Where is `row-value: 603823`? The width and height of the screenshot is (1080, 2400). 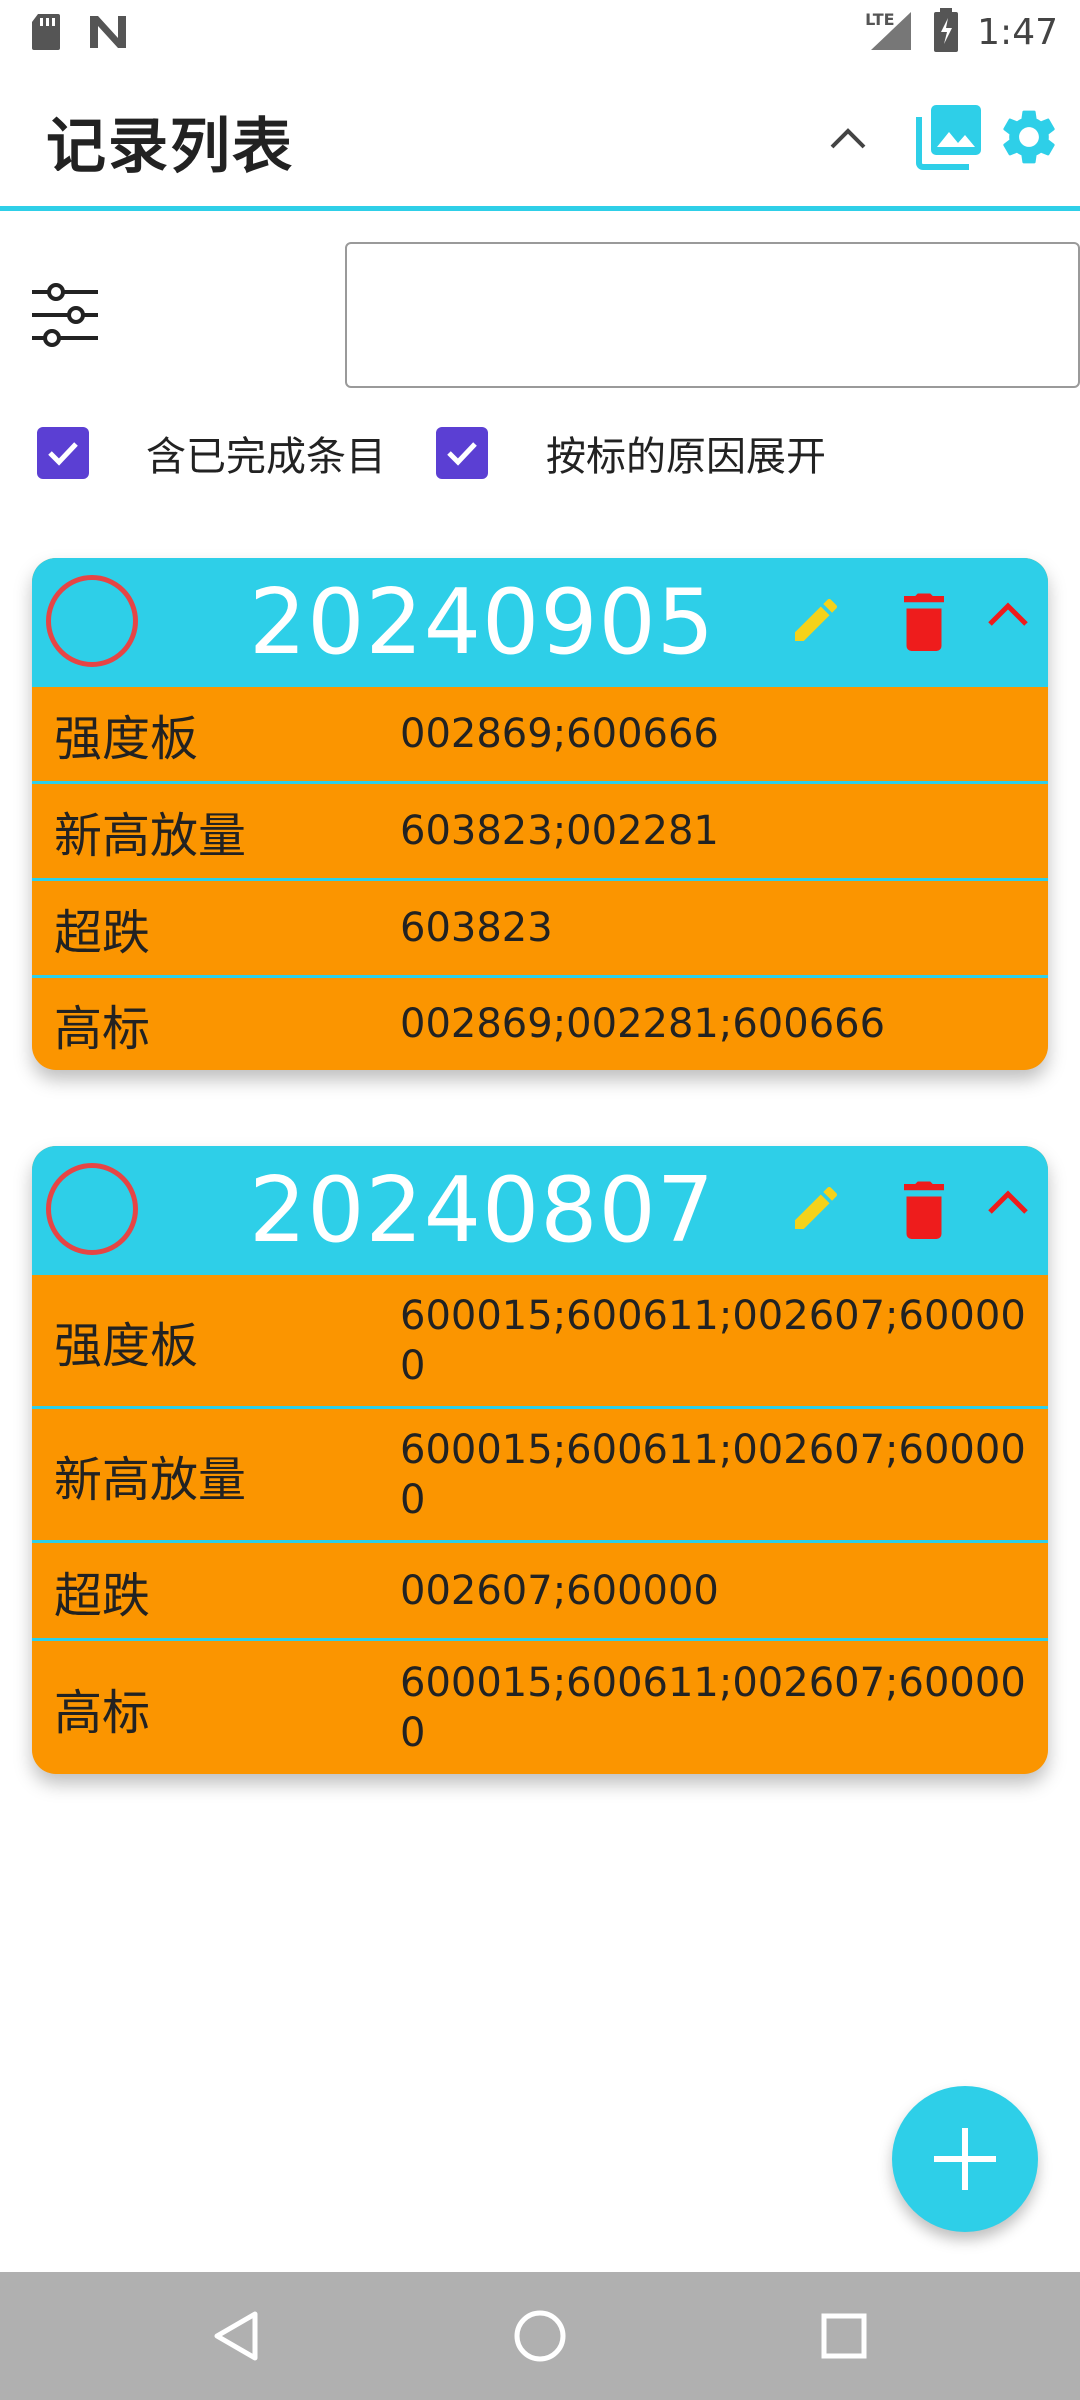
row-value: 603823 is located at coordinates (476, 928).